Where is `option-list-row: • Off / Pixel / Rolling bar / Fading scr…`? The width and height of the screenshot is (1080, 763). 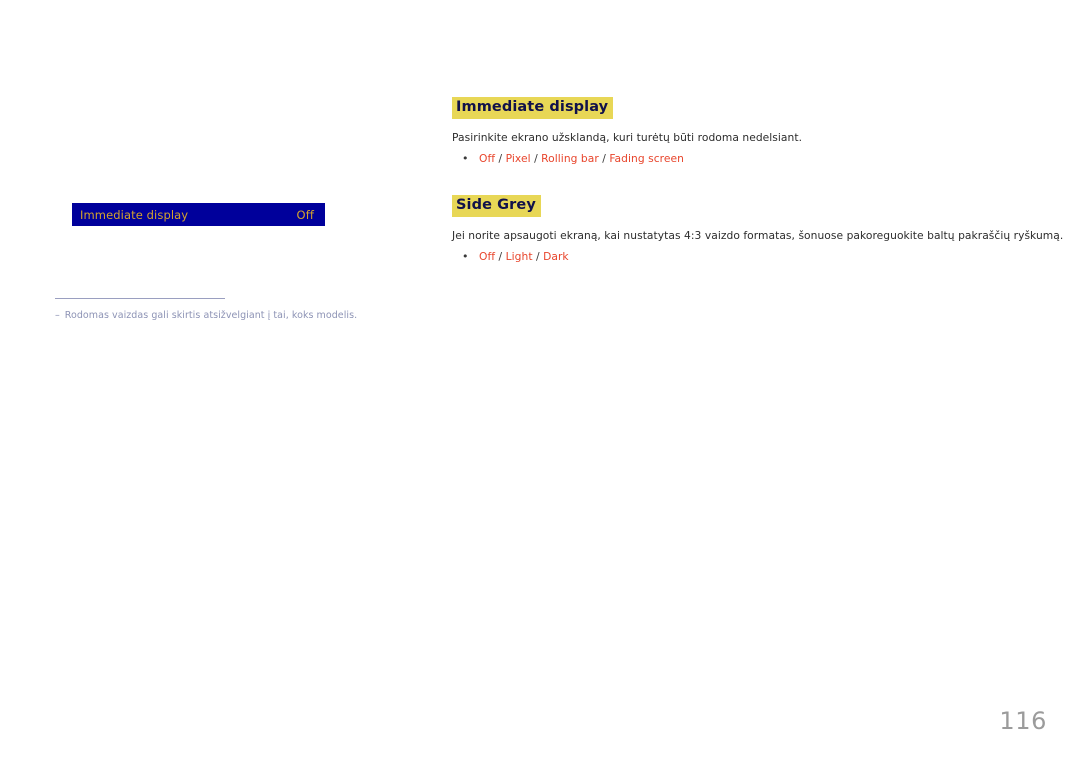
option-list-row: • Off / Pixel / Rolling bar / Fading scr… is located at coordinates (752, 159).